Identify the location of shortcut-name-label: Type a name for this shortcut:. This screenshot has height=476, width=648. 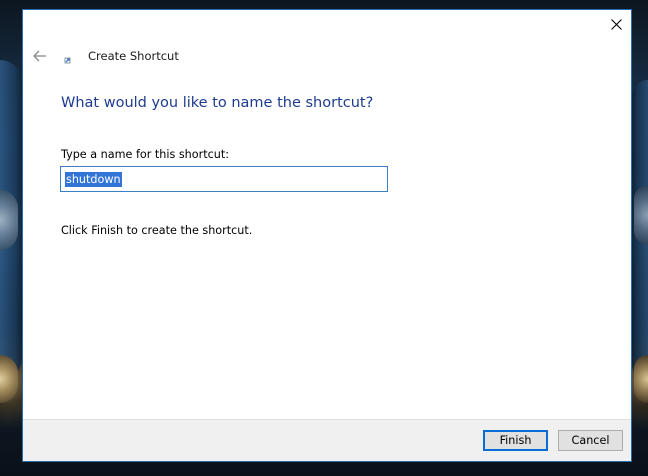
(145, 154).